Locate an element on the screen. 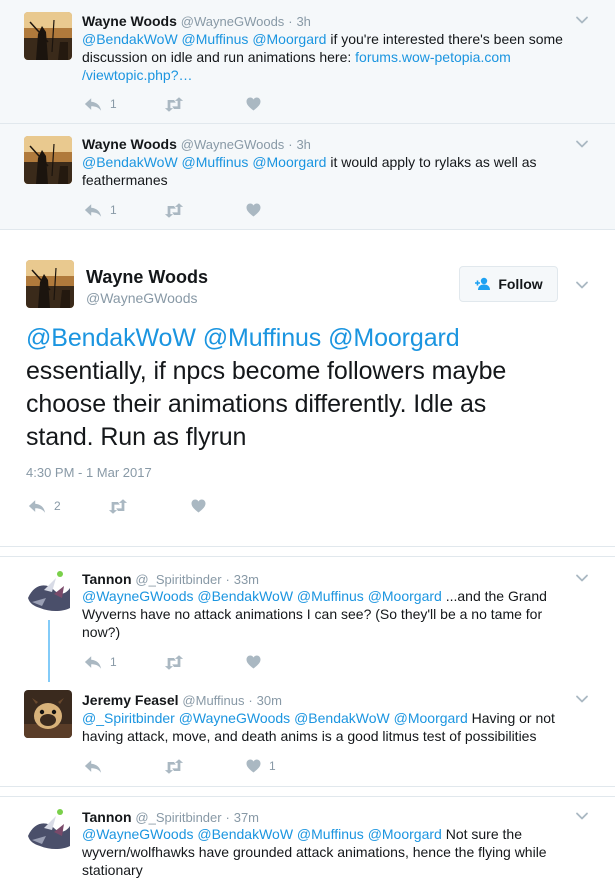 Image resolution: width=615 pixels, height=881 pixels. tweet-time: 33m is located at coordinates (246, 579).